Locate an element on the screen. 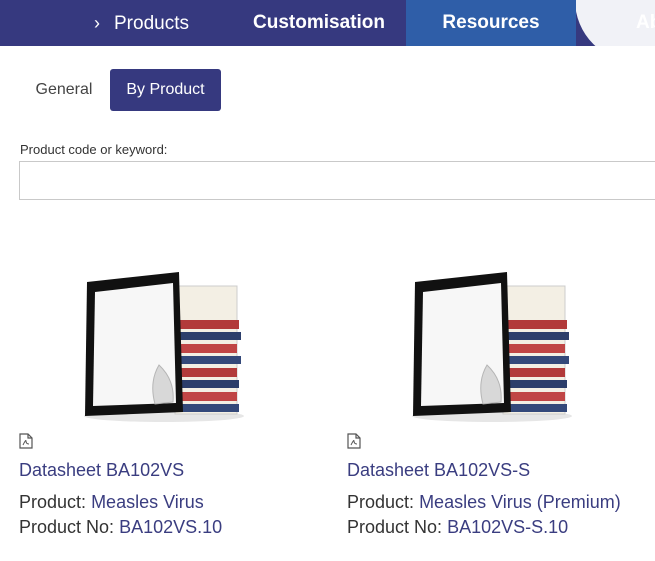 The width and height of the screenshot is (655, 561). product-value-link: Measles Virus is located at coordinates (147, 502).